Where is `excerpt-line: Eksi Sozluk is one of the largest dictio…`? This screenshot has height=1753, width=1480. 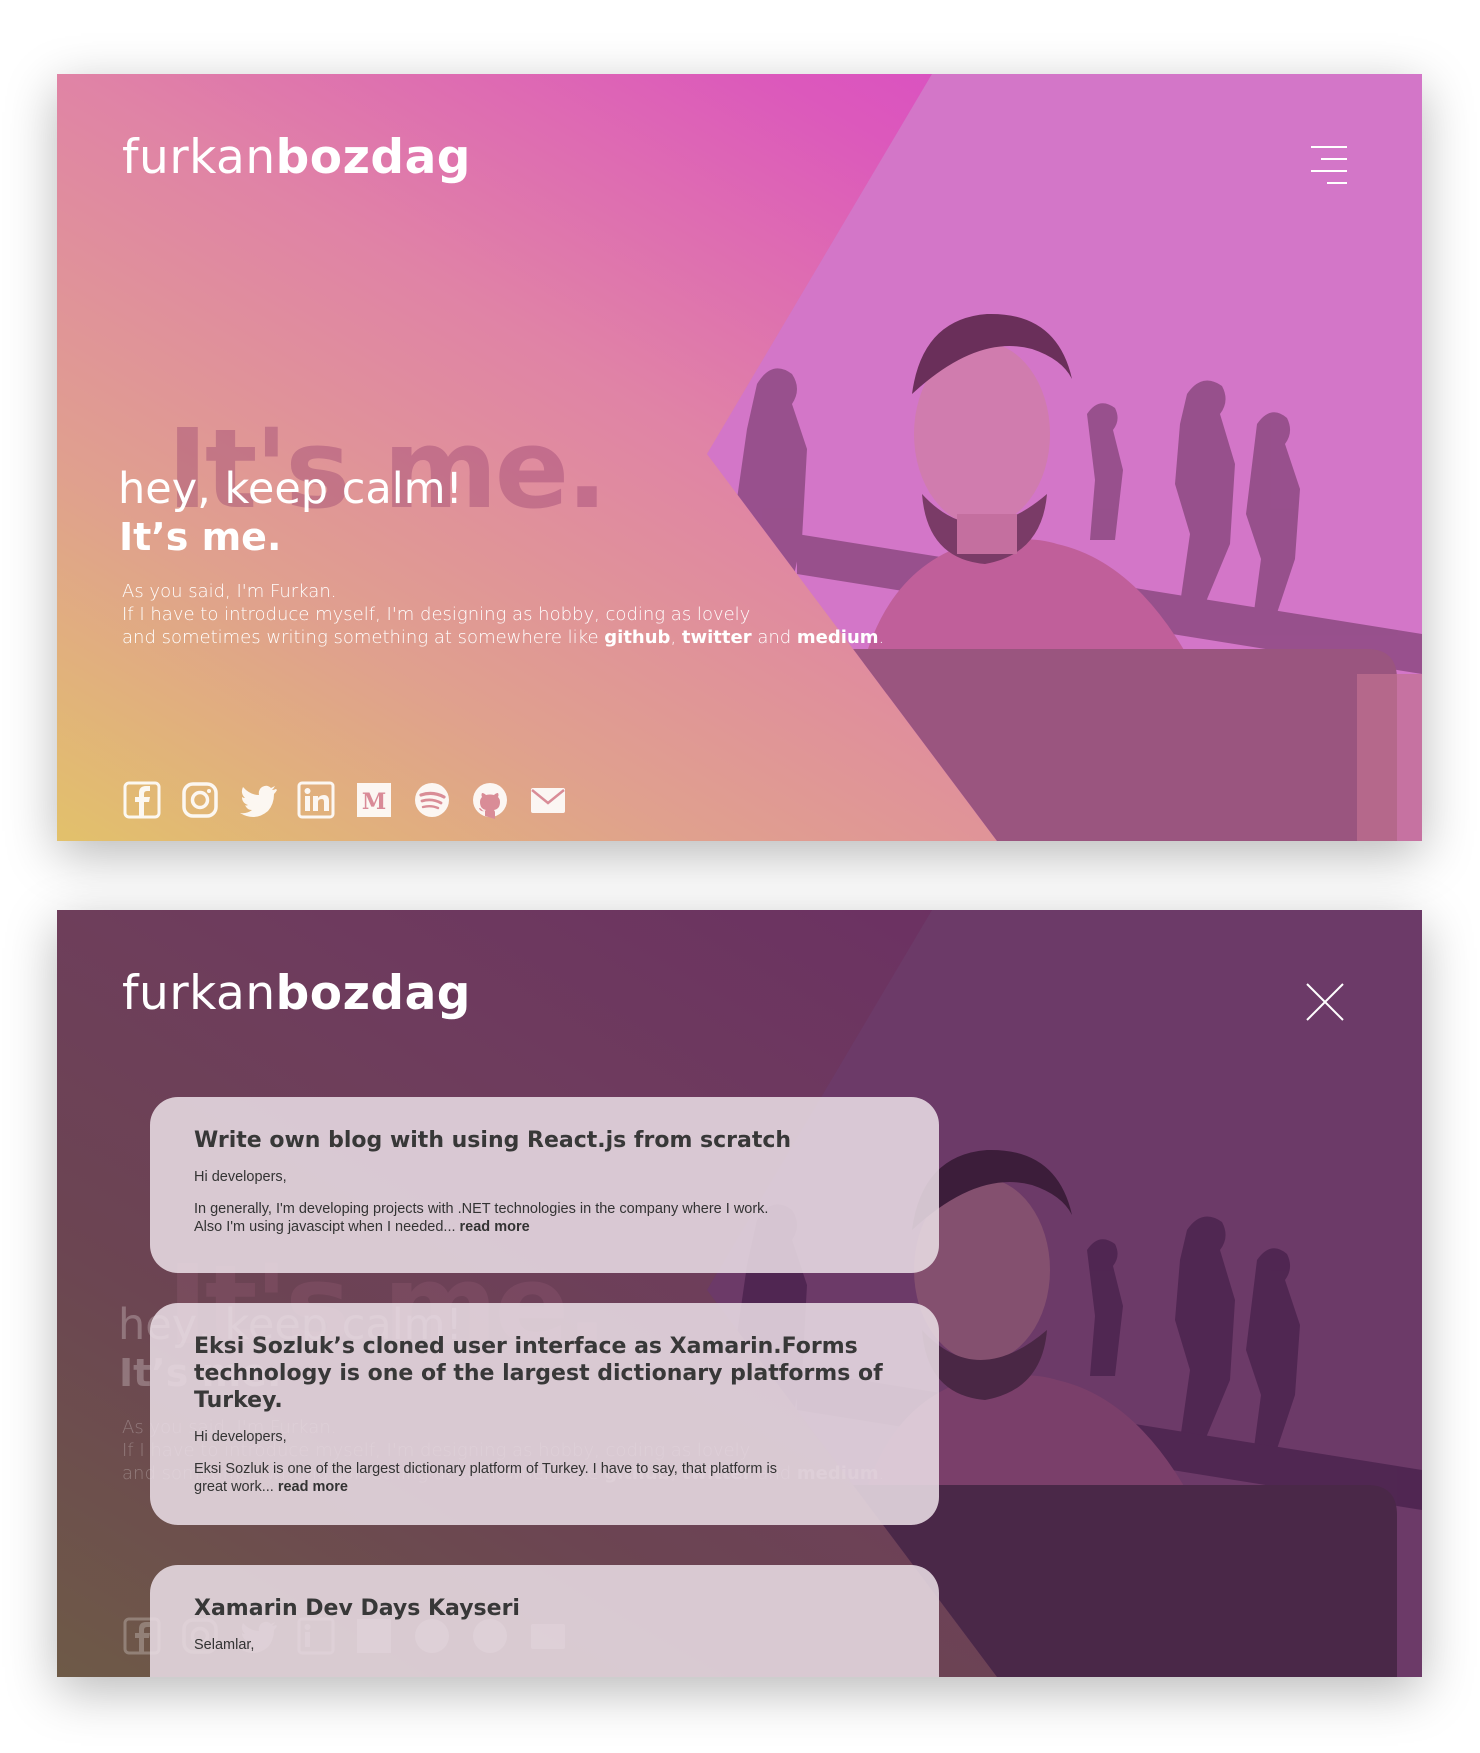 excerpt-line: Eksi Sozluk is one of the largest dictio… is located at coordinates (485, 1469).